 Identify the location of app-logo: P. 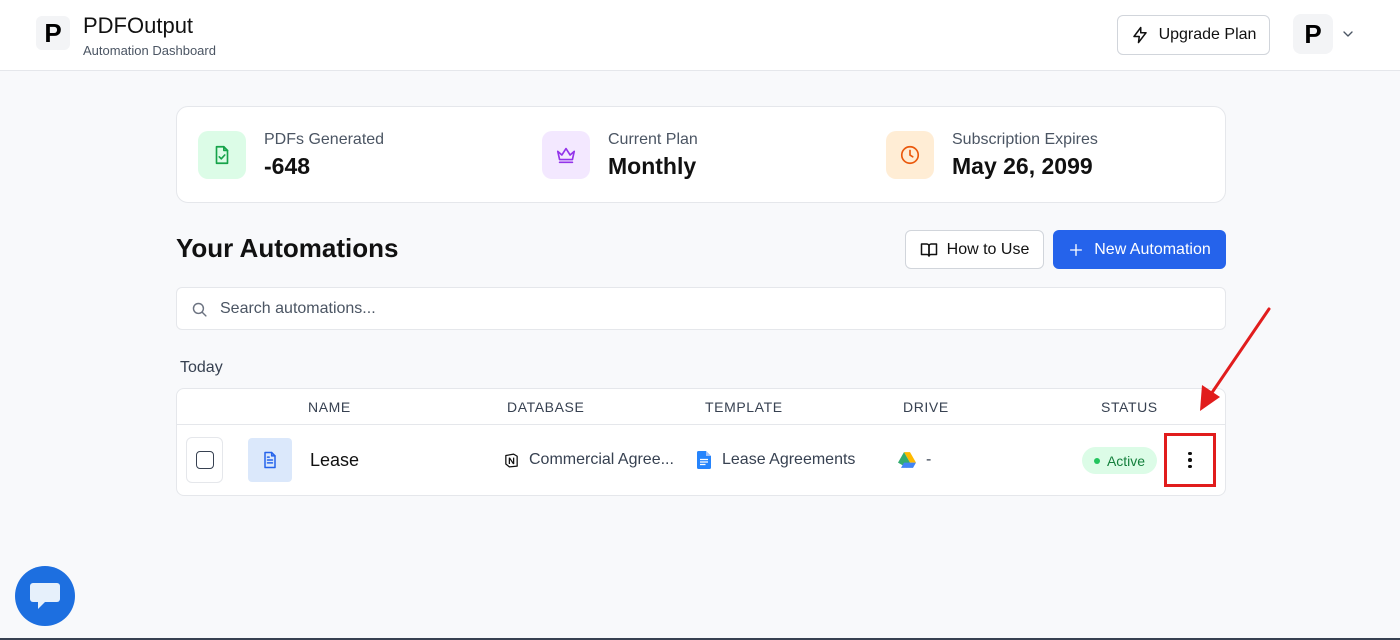
(53, 33).